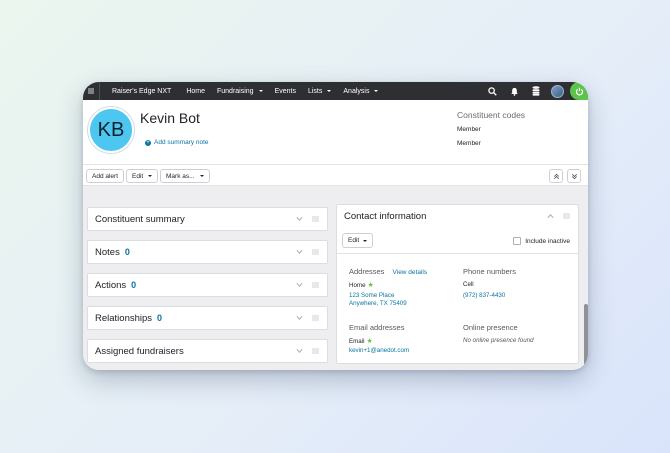  Describe the element at coordinates (491, 115) in the screenshot. I see `codes-title: Constituent codes` at that location.